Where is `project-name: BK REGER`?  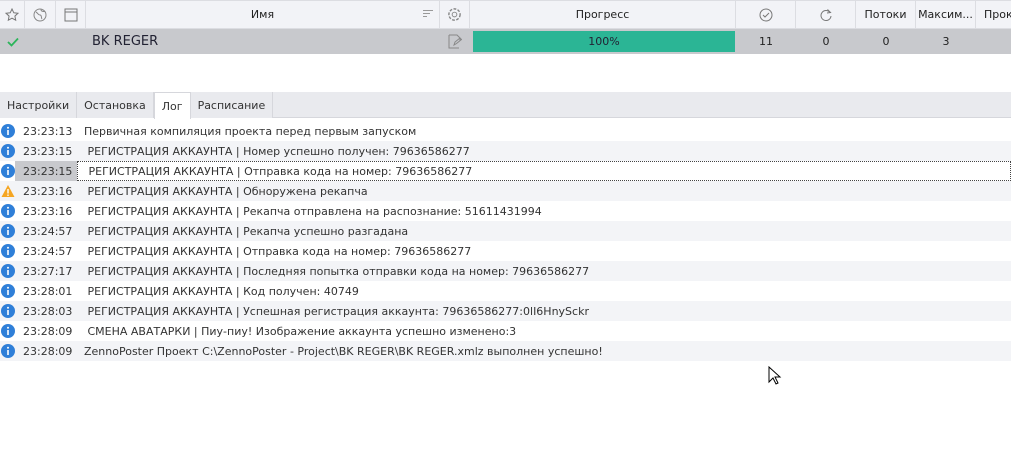 project-name: BK REGER is located at coordinates (263, 41).